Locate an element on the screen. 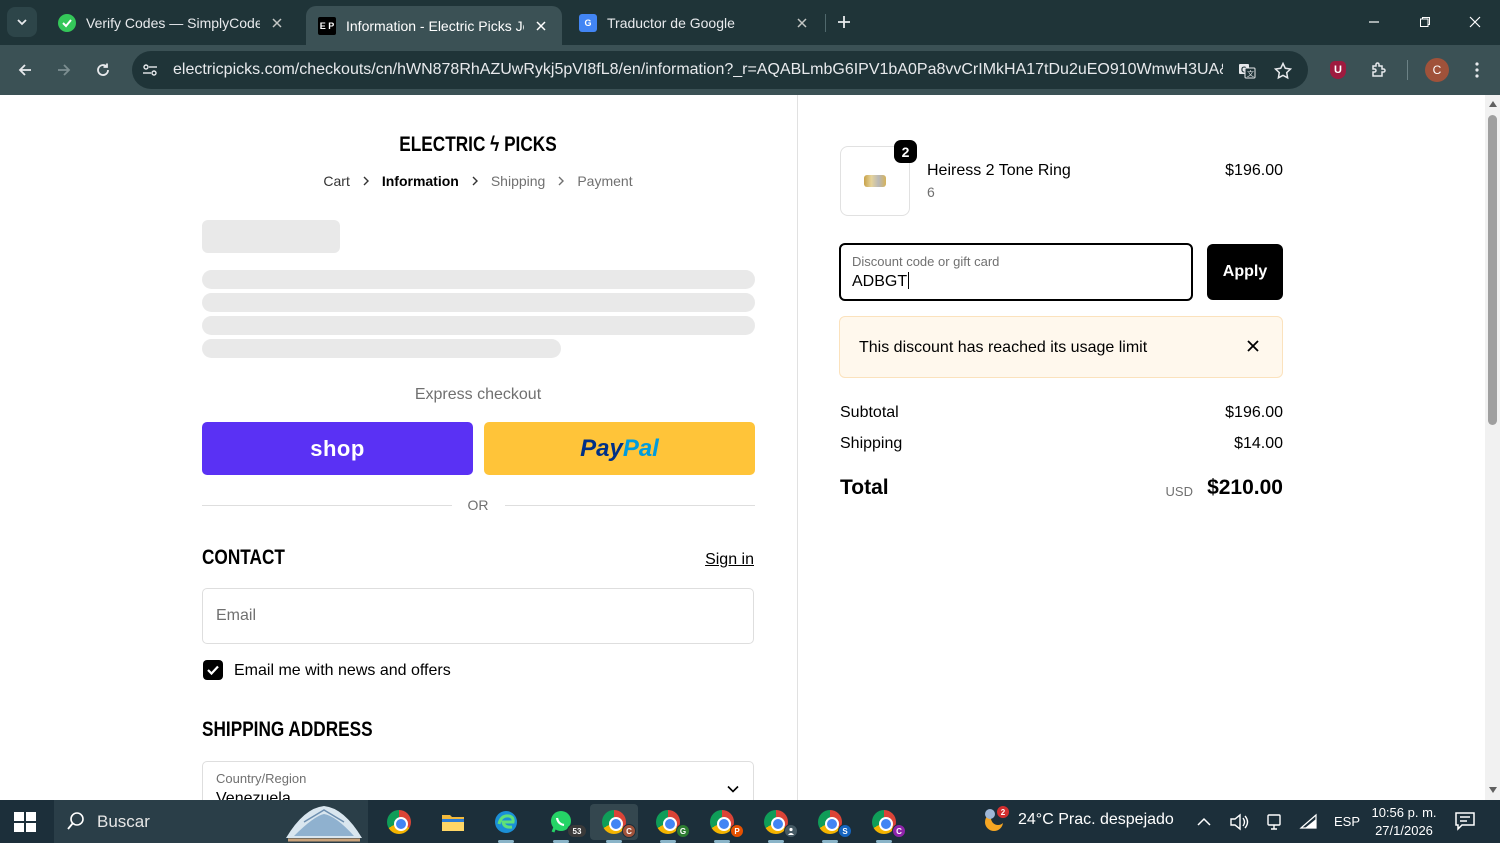  discount-code-input: Discount code or gift card ADBGT is located at coordinates (1016, 272).